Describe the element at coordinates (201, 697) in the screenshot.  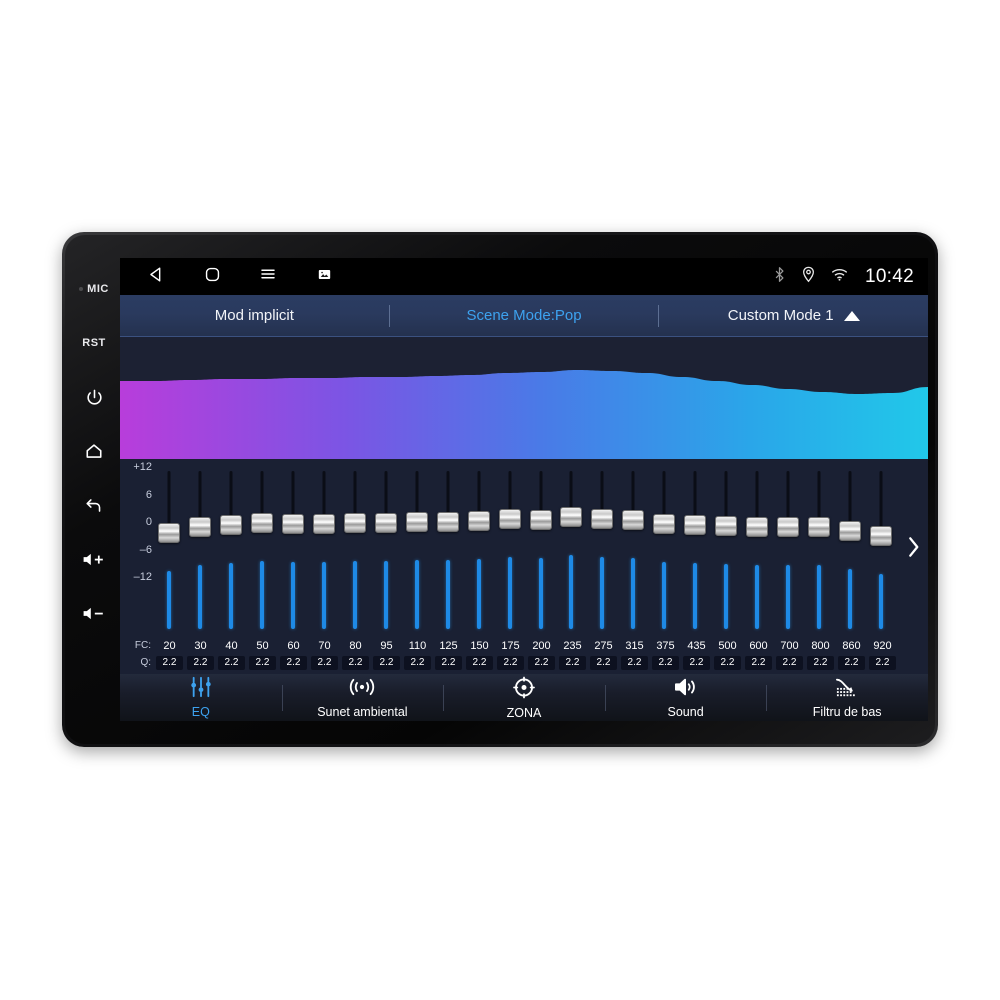
I see `func-tab-eq: EQ` at that location.